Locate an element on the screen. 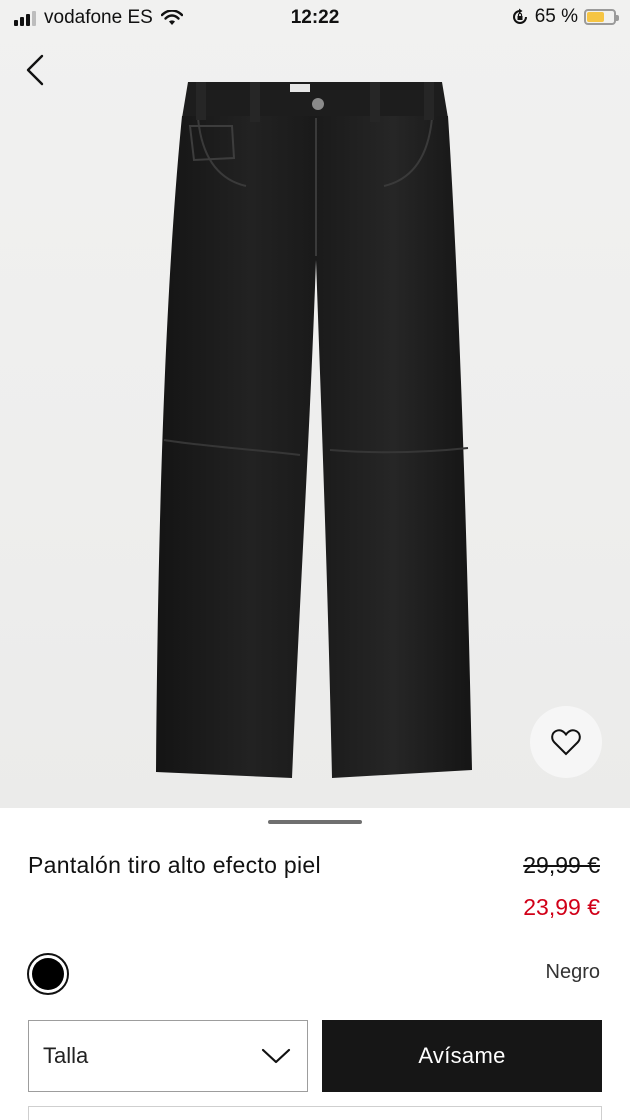 This screenshot has height=1120, width=630. status-right: 65 % is located at coordinates (565, 17).